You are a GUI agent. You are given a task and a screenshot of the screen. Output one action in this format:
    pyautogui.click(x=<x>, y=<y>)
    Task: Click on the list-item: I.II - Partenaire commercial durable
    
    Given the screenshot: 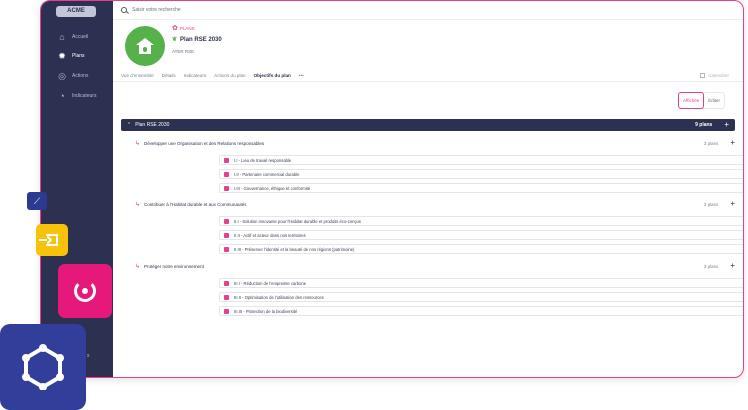 What is the action you would take?
    pyautogui.click(x=481, y=174)
    